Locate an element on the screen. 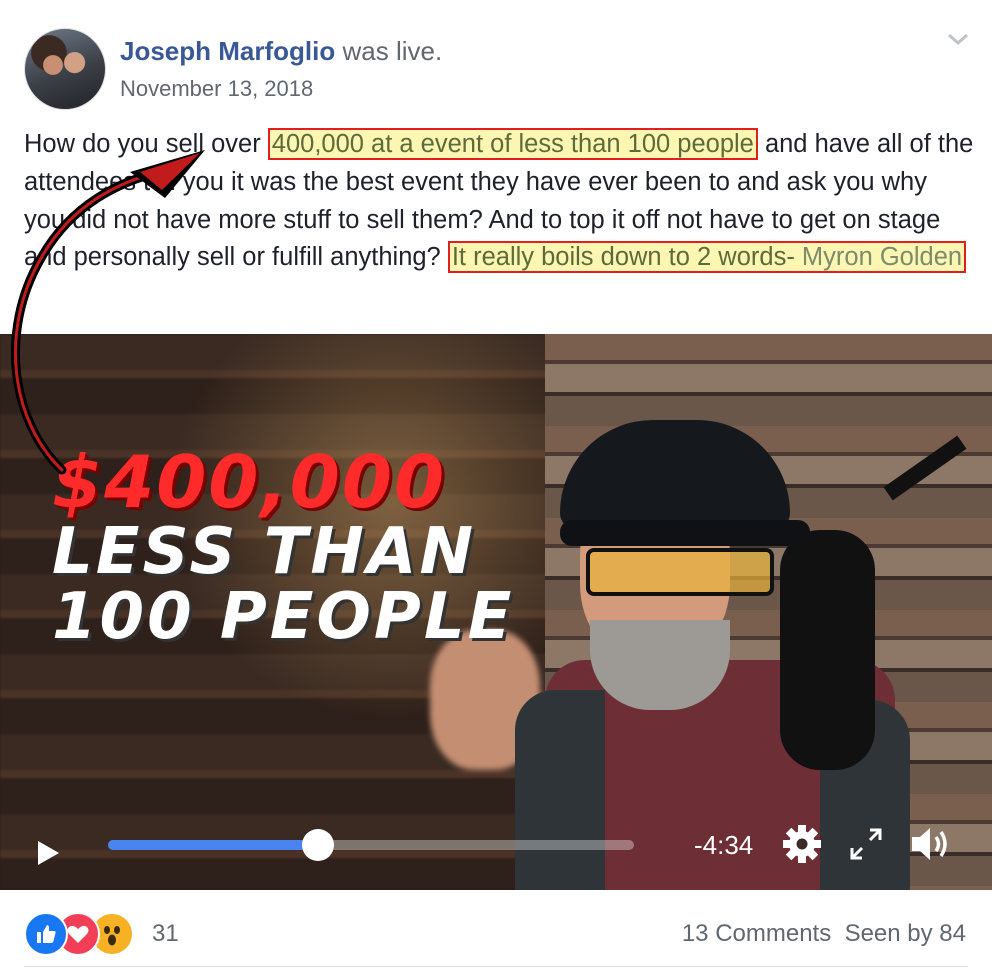 This screenshot has height=974, width=992. author-avatar is located at coordinates (65, 69).